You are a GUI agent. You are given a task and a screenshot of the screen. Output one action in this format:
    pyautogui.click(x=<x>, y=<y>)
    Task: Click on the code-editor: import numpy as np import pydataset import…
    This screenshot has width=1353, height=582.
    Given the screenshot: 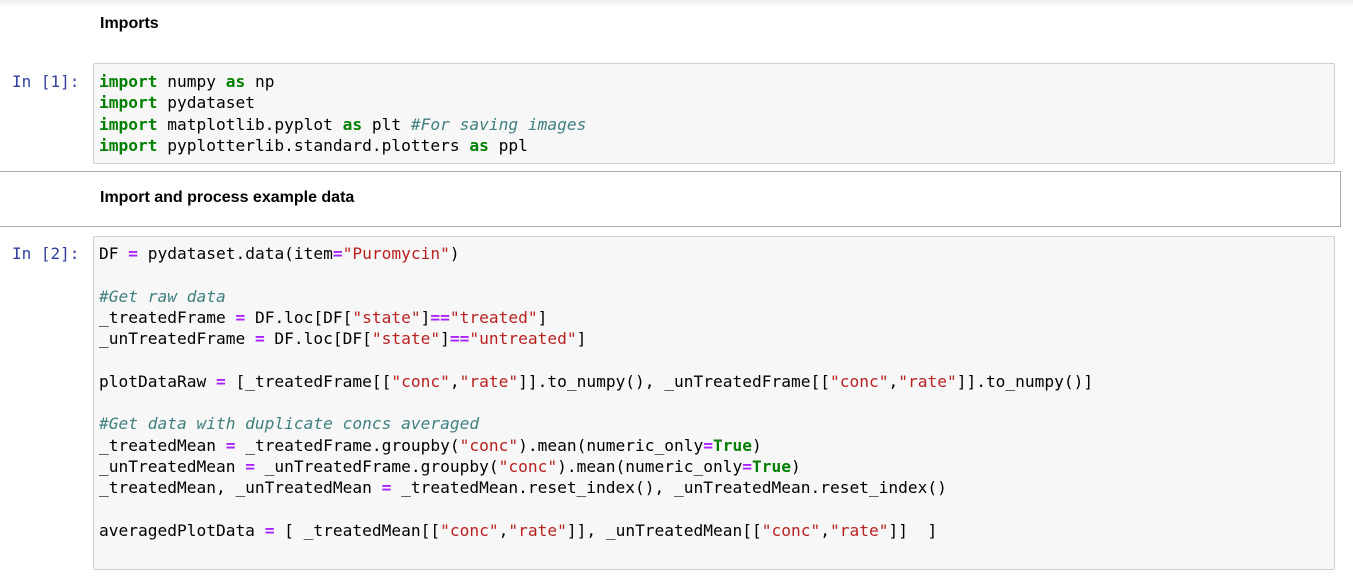 What is the action you would take?
    pyautogui.click(x=342, y=113)
    